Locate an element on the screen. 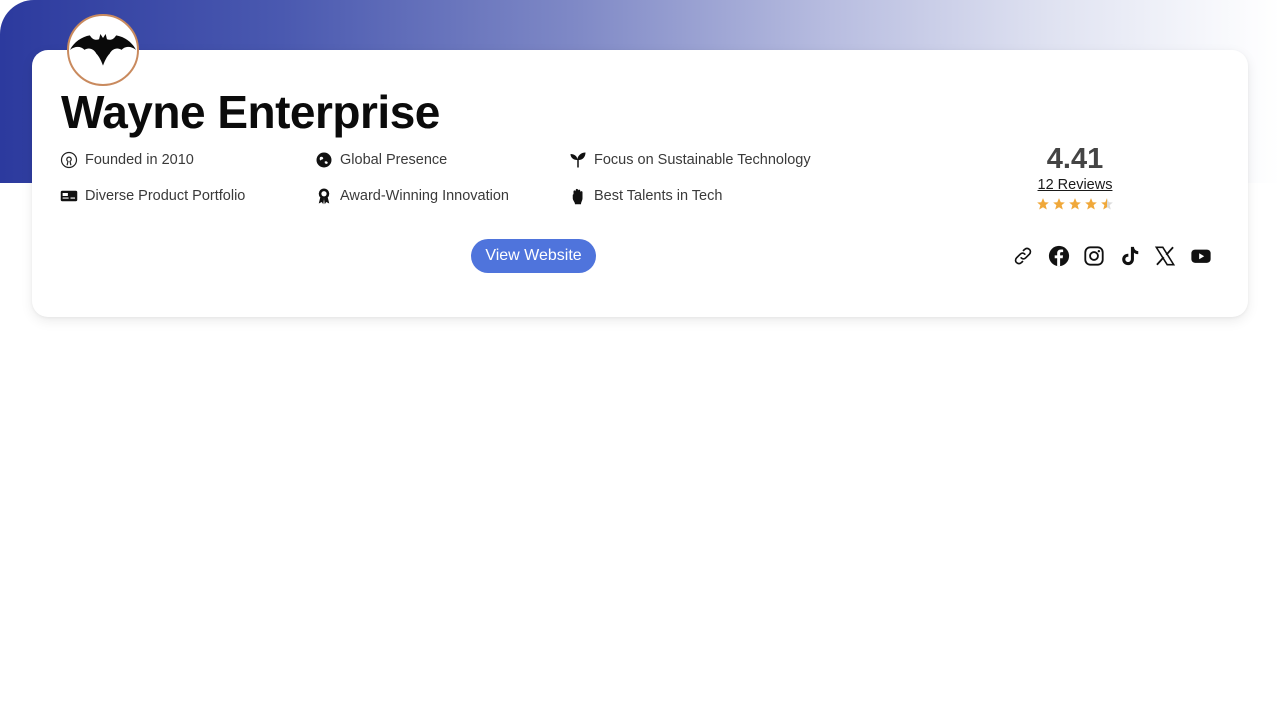 This screenshot has width=1280, height=723. rating-value: 4.41 is located at coordinates (1075, 159).